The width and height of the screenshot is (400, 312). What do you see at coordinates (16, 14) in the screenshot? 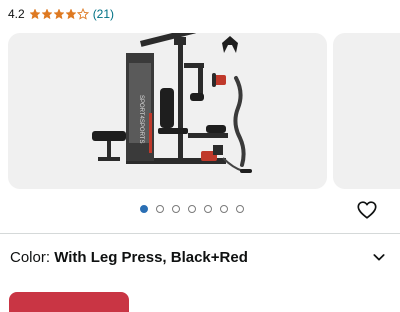
I see `rating-value: 4.2` at bounding box center [16, 14].